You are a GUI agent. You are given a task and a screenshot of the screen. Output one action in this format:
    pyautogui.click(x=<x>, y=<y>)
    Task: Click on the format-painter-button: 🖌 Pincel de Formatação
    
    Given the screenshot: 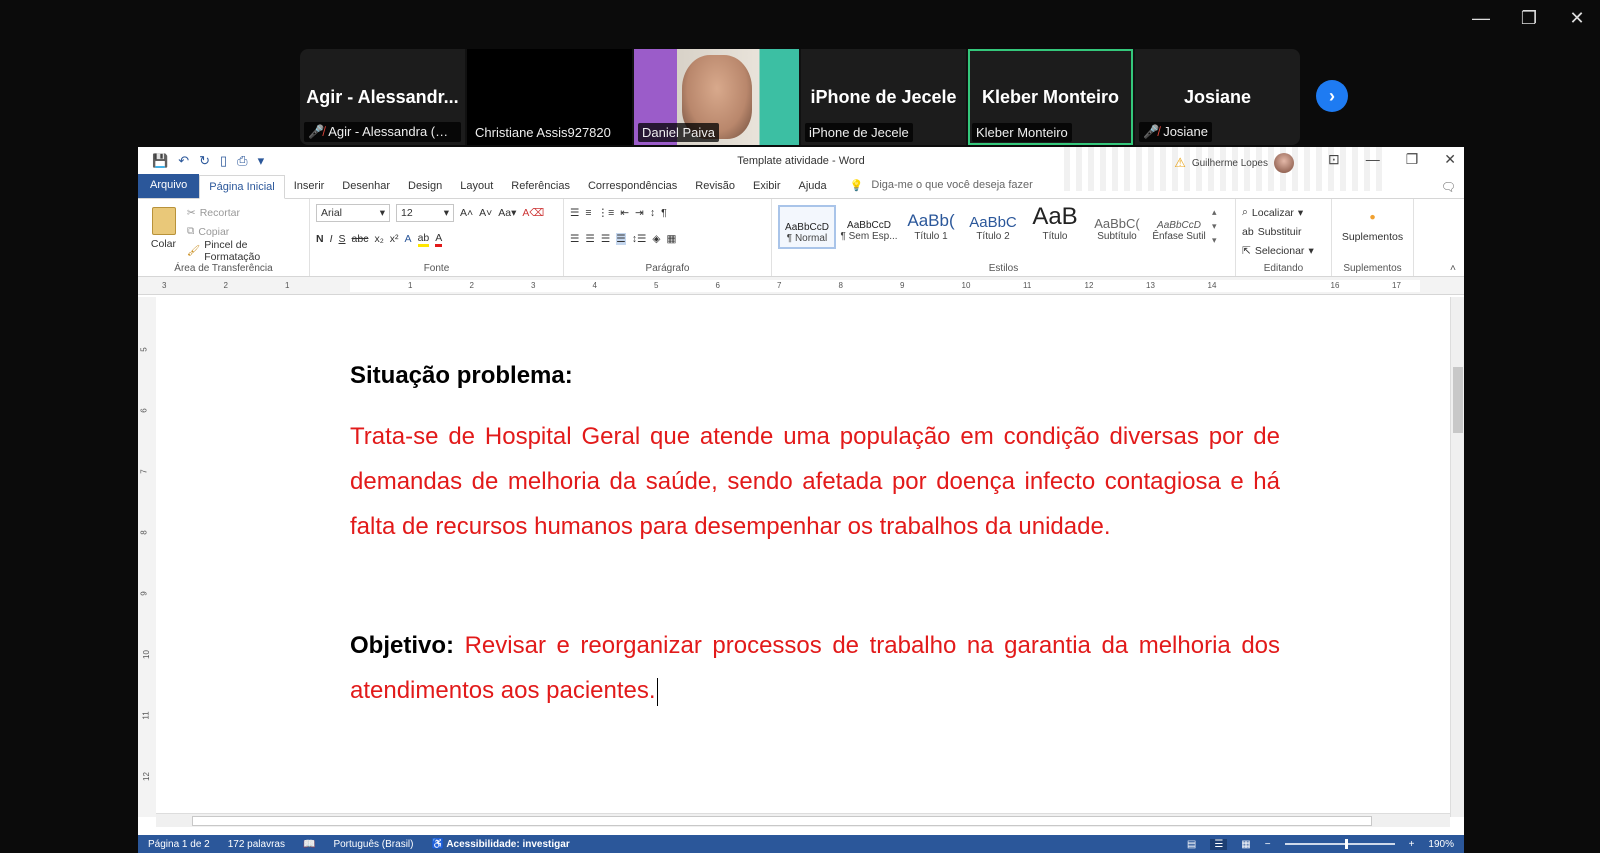 What is the action you would take?
    pyautogui.click(x=245, y=251)
    